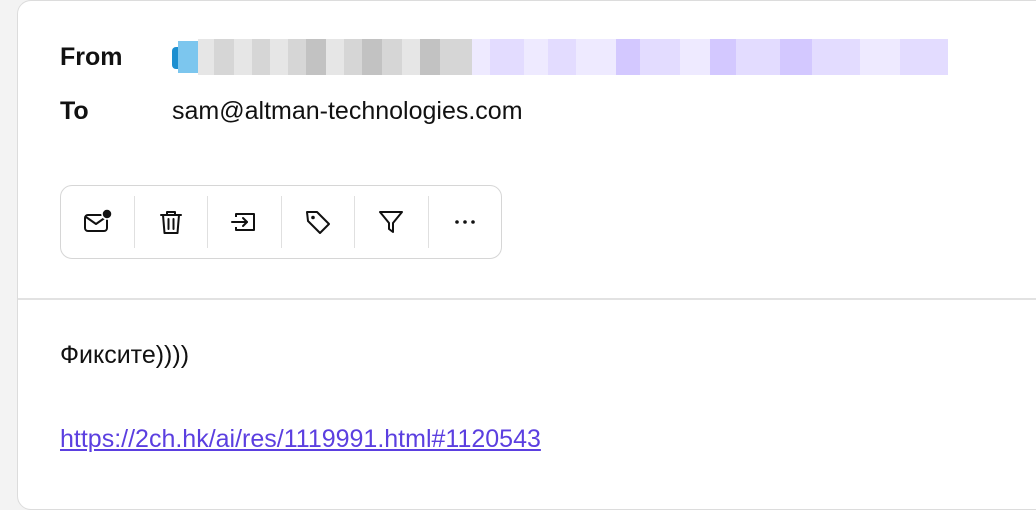  I want to click on trash-icon, so click(170, 222).